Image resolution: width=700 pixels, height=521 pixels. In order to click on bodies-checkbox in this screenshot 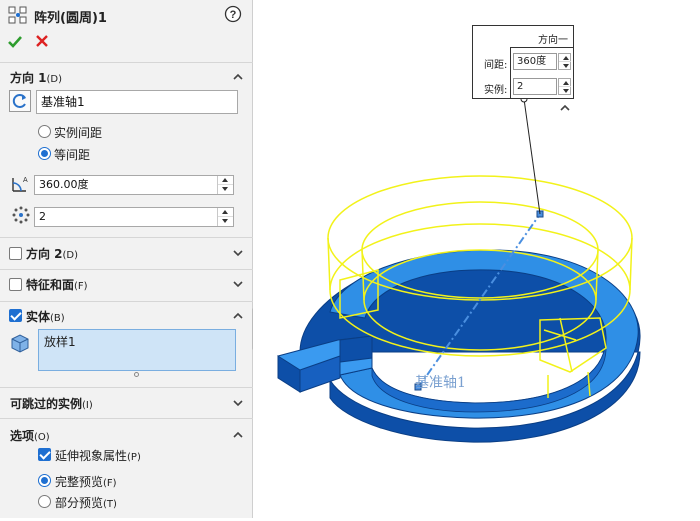, I will do `click(15, 315)`.